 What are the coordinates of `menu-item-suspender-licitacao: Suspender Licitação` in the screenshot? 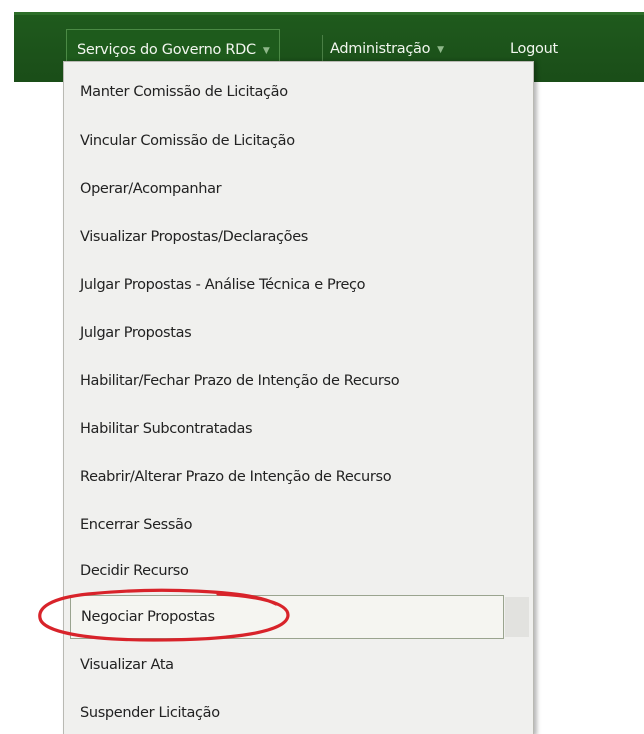 It's located at (298, 711).